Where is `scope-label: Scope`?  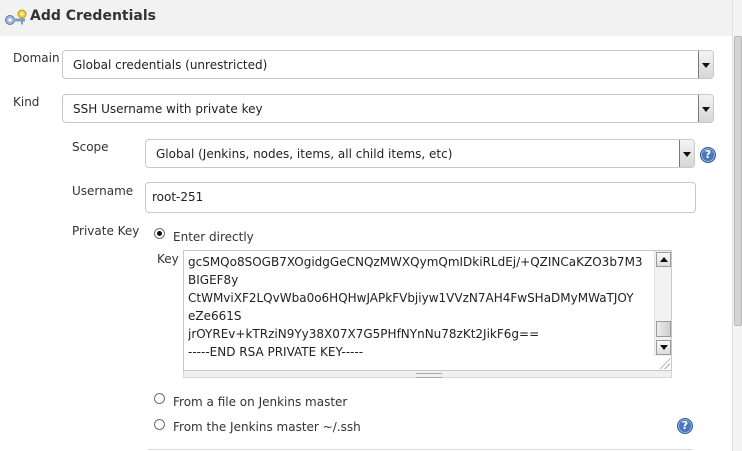 scope-label: Scope is located at coordinates (90, 147).